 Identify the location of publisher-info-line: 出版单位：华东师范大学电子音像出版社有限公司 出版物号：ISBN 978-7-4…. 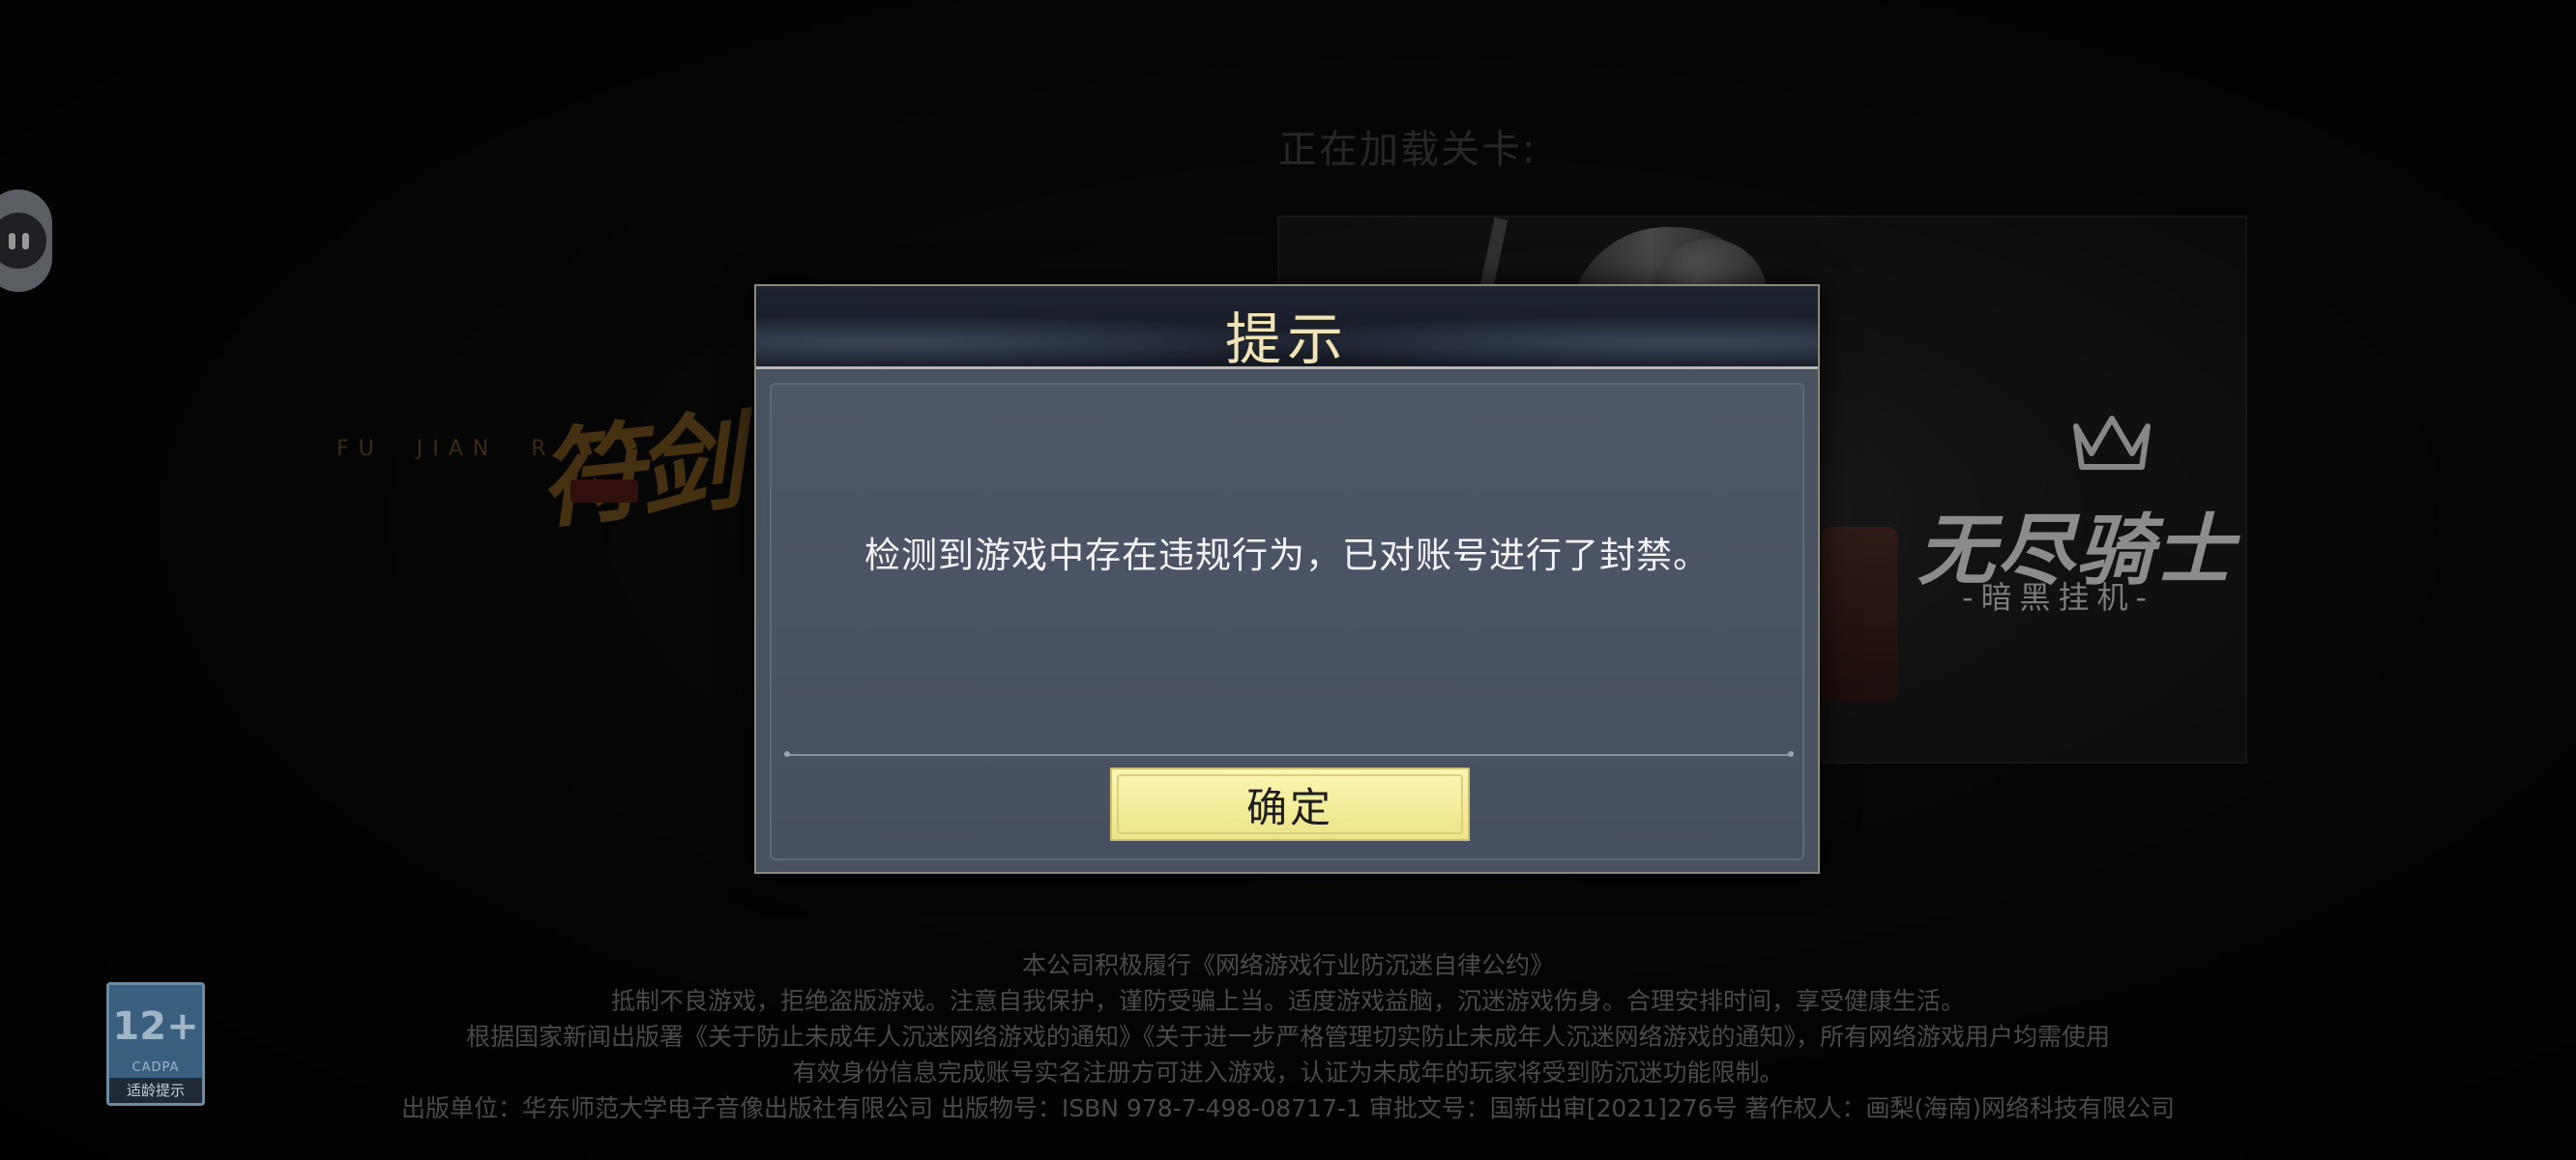
(1288, 1108).